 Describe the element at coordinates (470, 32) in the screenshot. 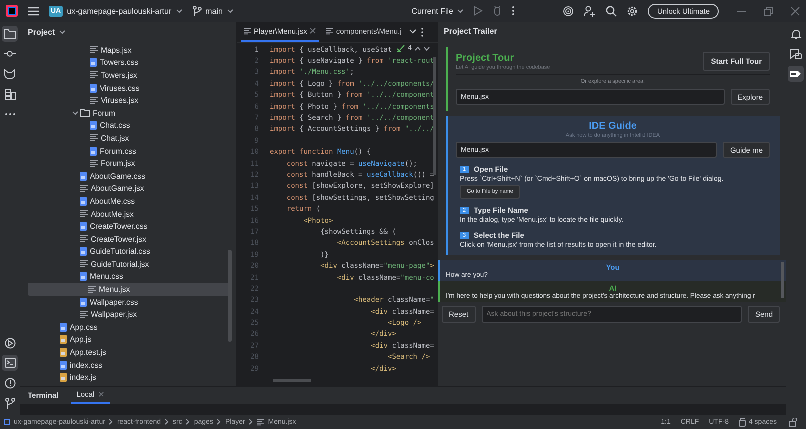

I see `panel-title: Project Trailer` at that location.